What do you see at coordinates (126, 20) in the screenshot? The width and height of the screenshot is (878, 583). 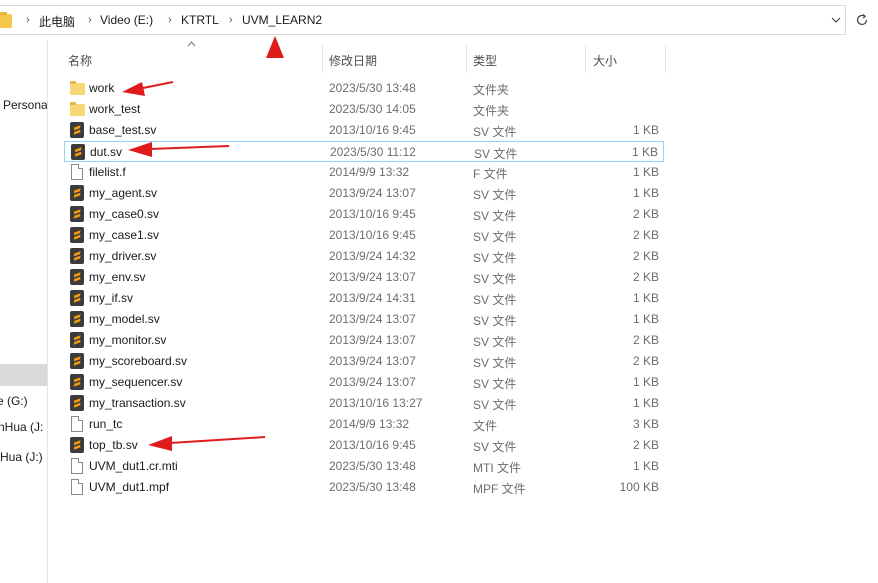 I see `breadcrumb-drive-e: Video (E:)` at bounding box center [126, 20].